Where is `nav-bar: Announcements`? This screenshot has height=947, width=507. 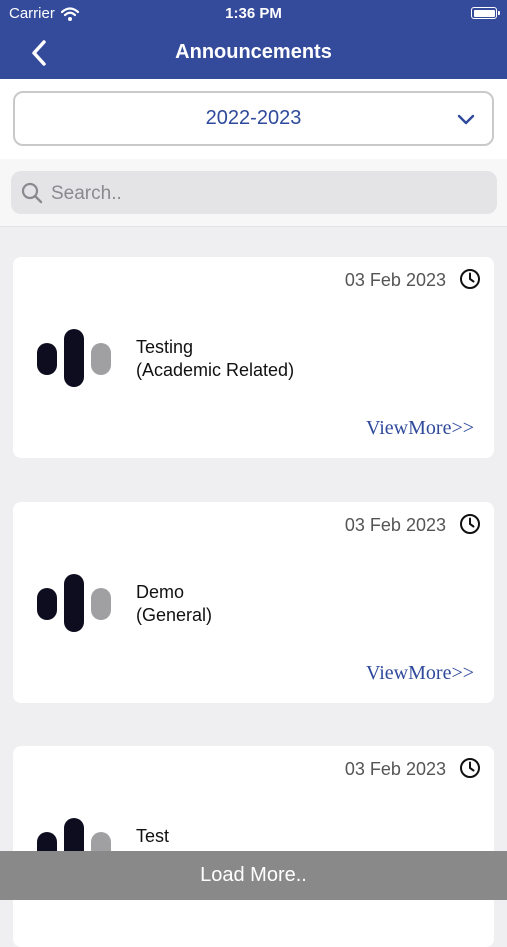 nav-bar: Announcements is located at coordinates (253, 53).